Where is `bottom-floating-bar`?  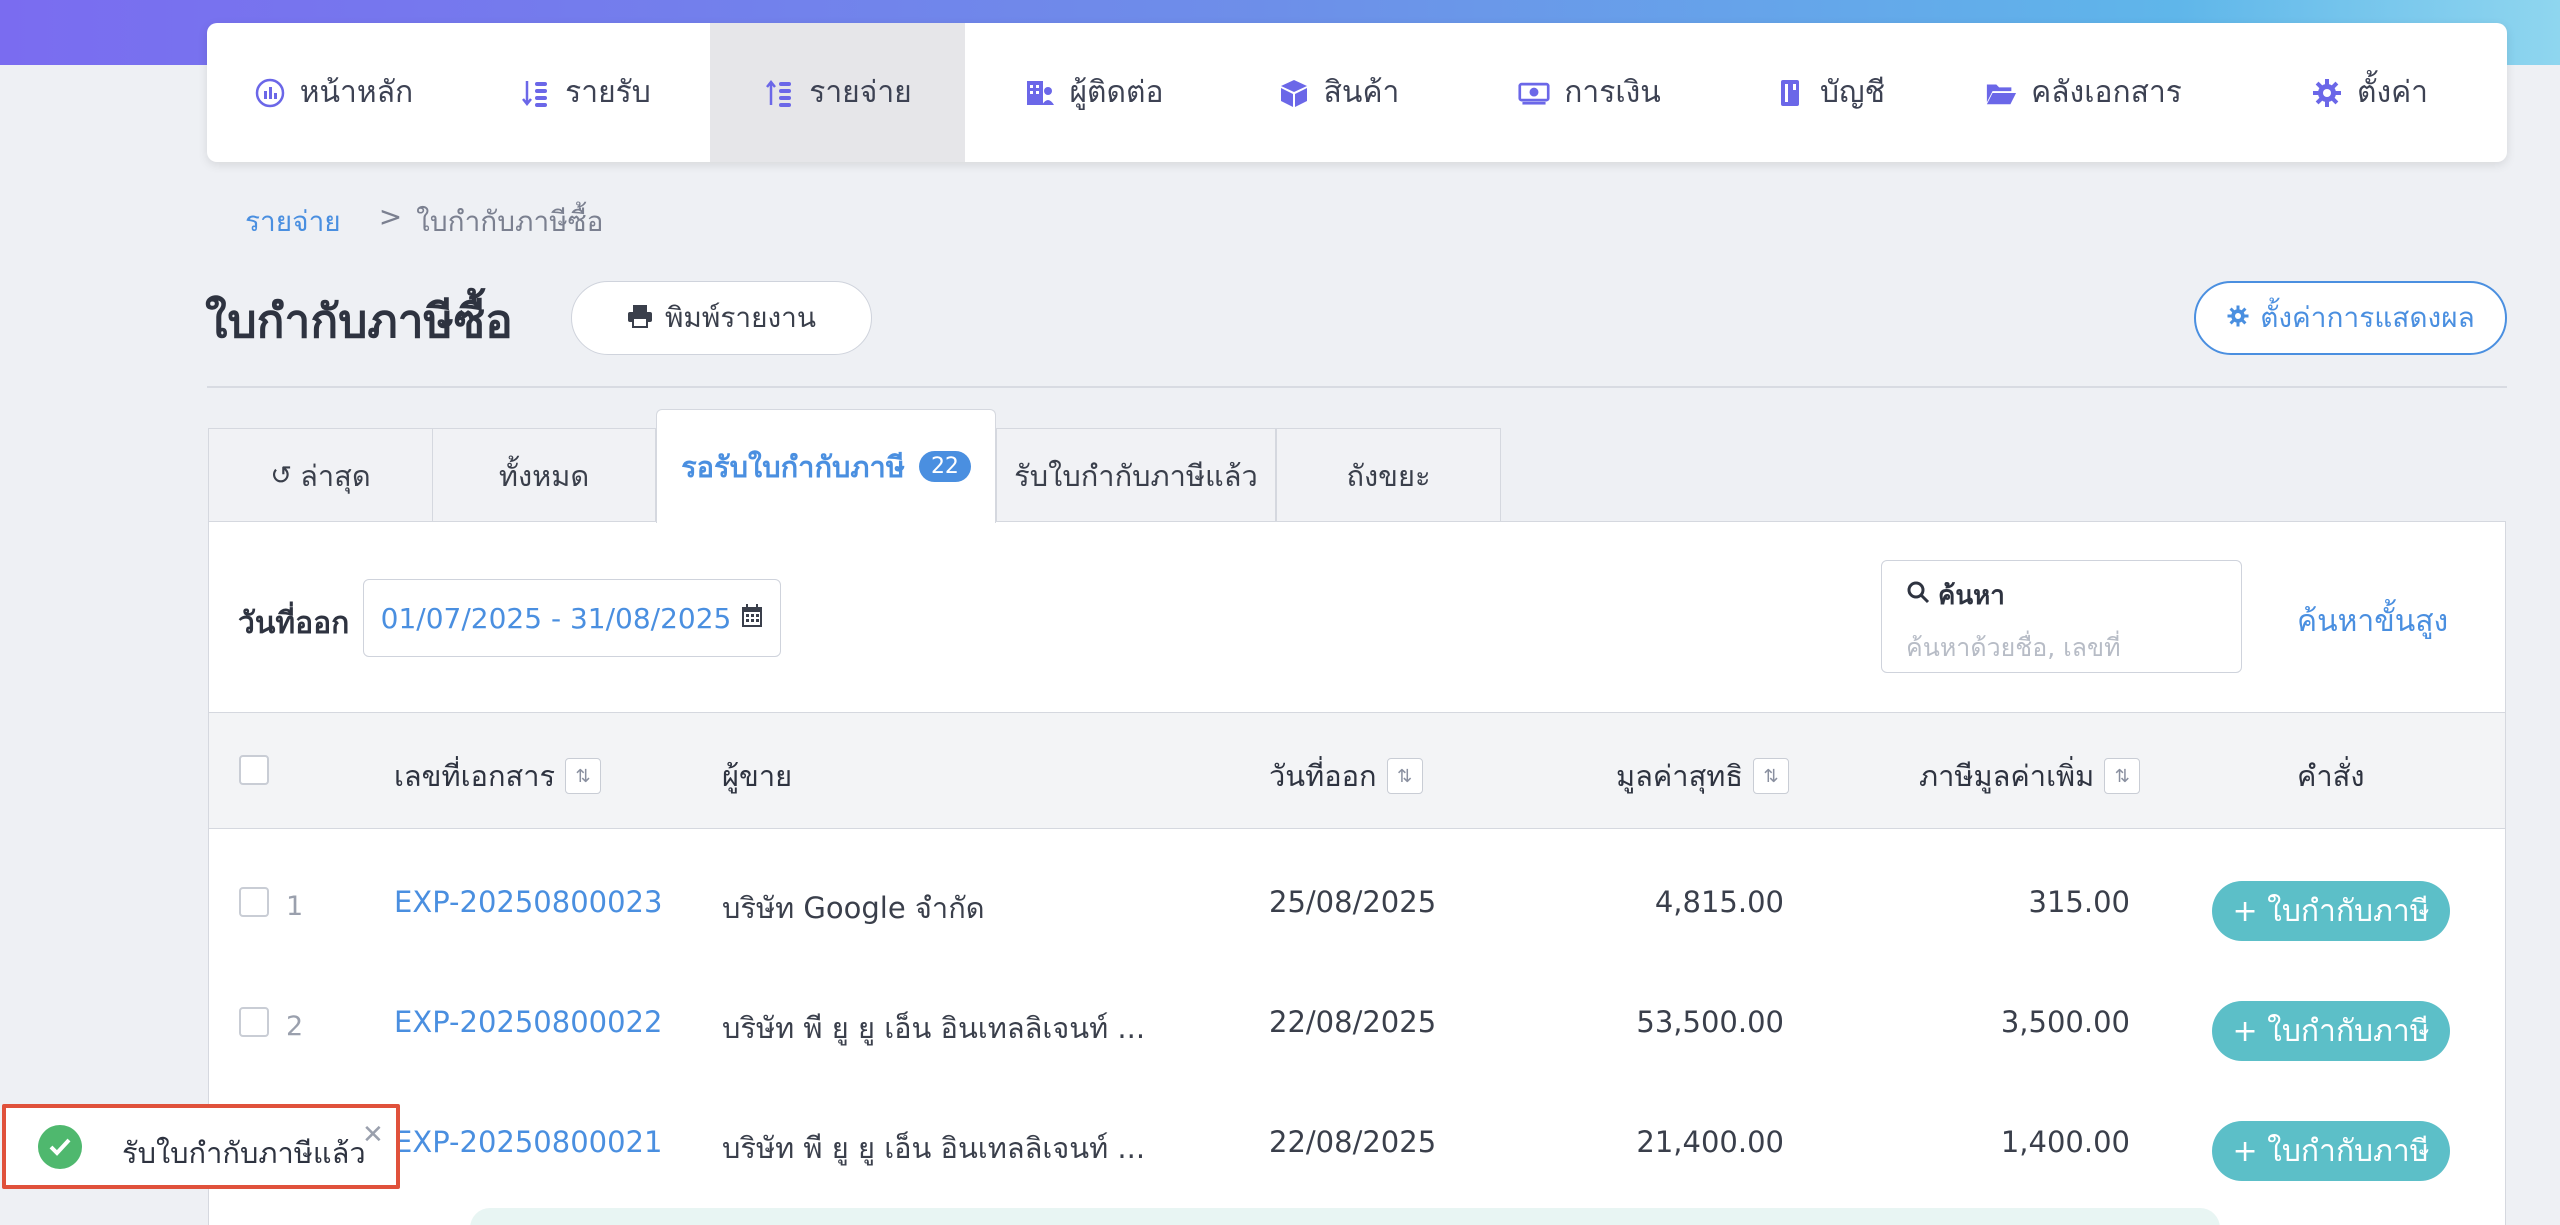 bottom-floating-bar is located at coordinates (1345, 1216).